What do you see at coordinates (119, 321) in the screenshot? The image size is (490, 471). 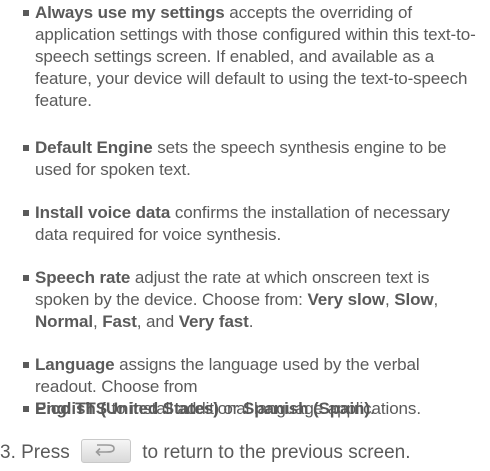 I see `option-fast: Fast` at bounding box center [119, 321].